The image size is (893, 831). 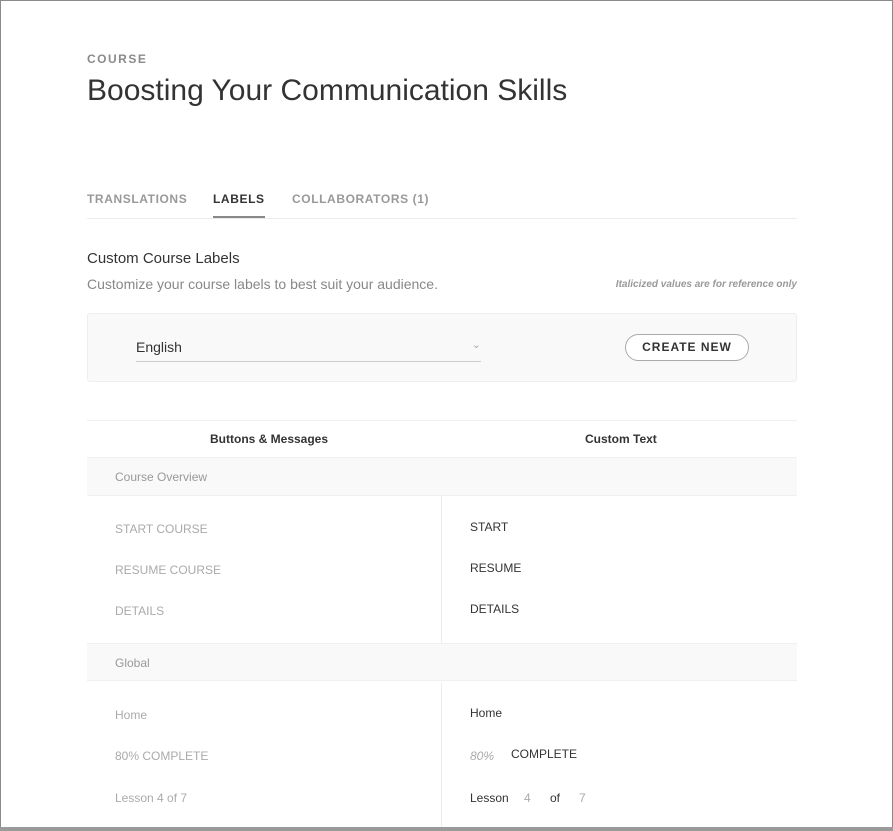 I want to click on custom-text-part: of, so click(x=555, y=798).